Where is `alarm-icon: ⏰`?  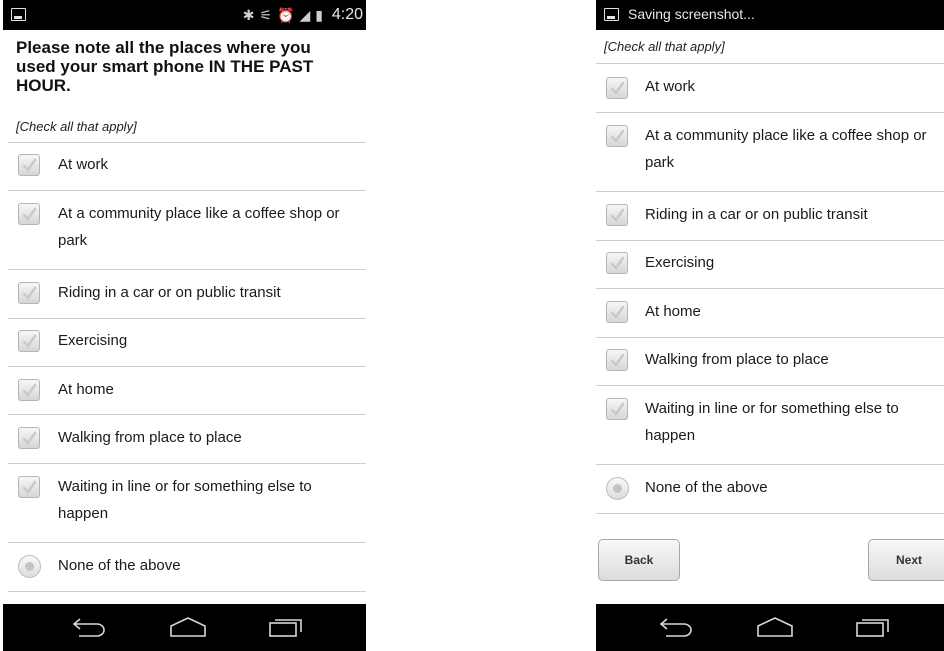
alarm-icon: ⏰ is located at coordinates (288, 15).